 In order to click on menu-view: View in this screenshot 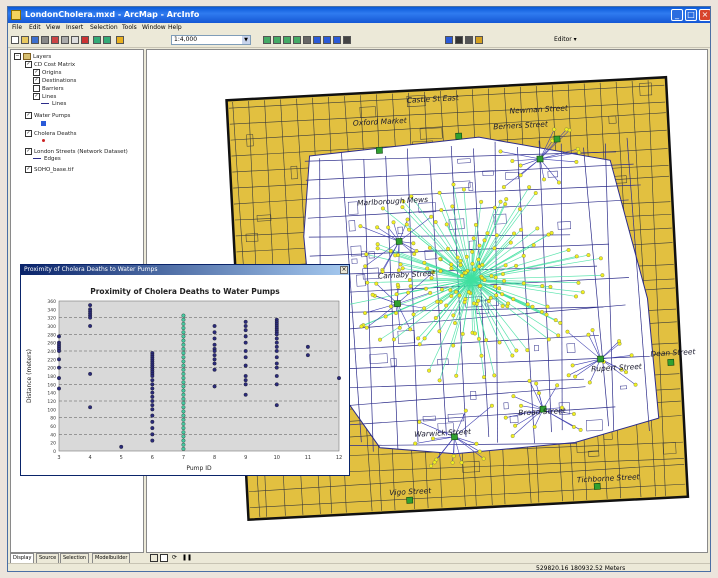, I will do `click(53, 27)`.